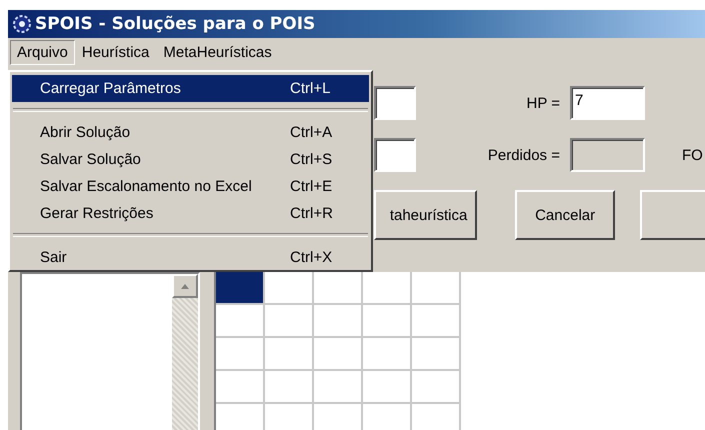  Describe the element at coordinates (115, 52) in the screenshot. I see `menu-item: Heurística` at that location.